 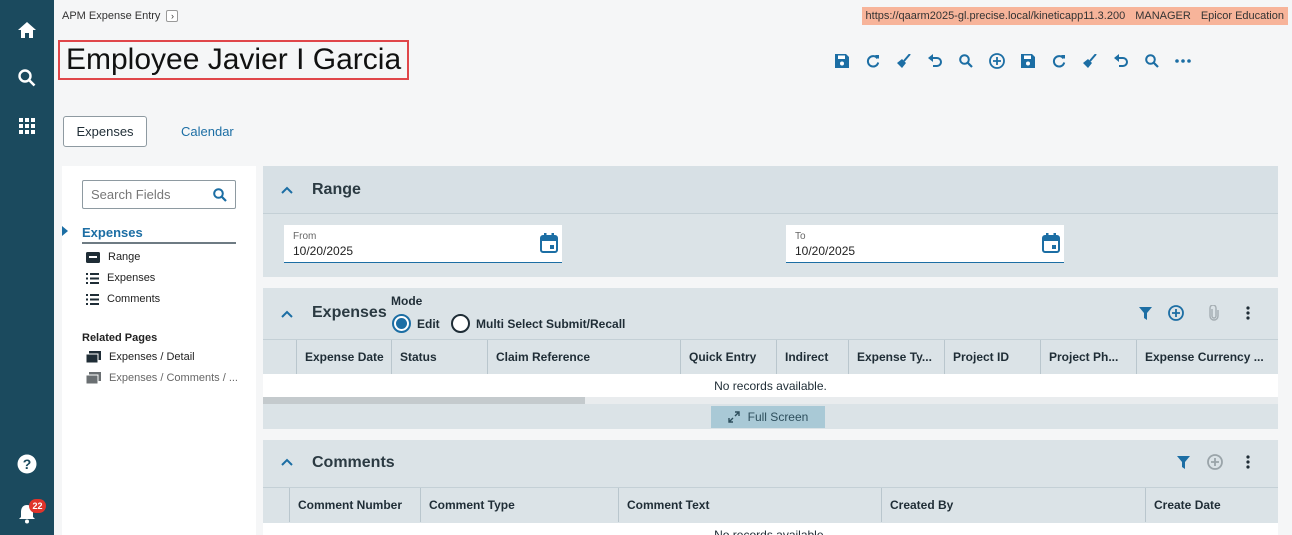 I want to click on pages-stack-icon, so click(x=93, y=357).